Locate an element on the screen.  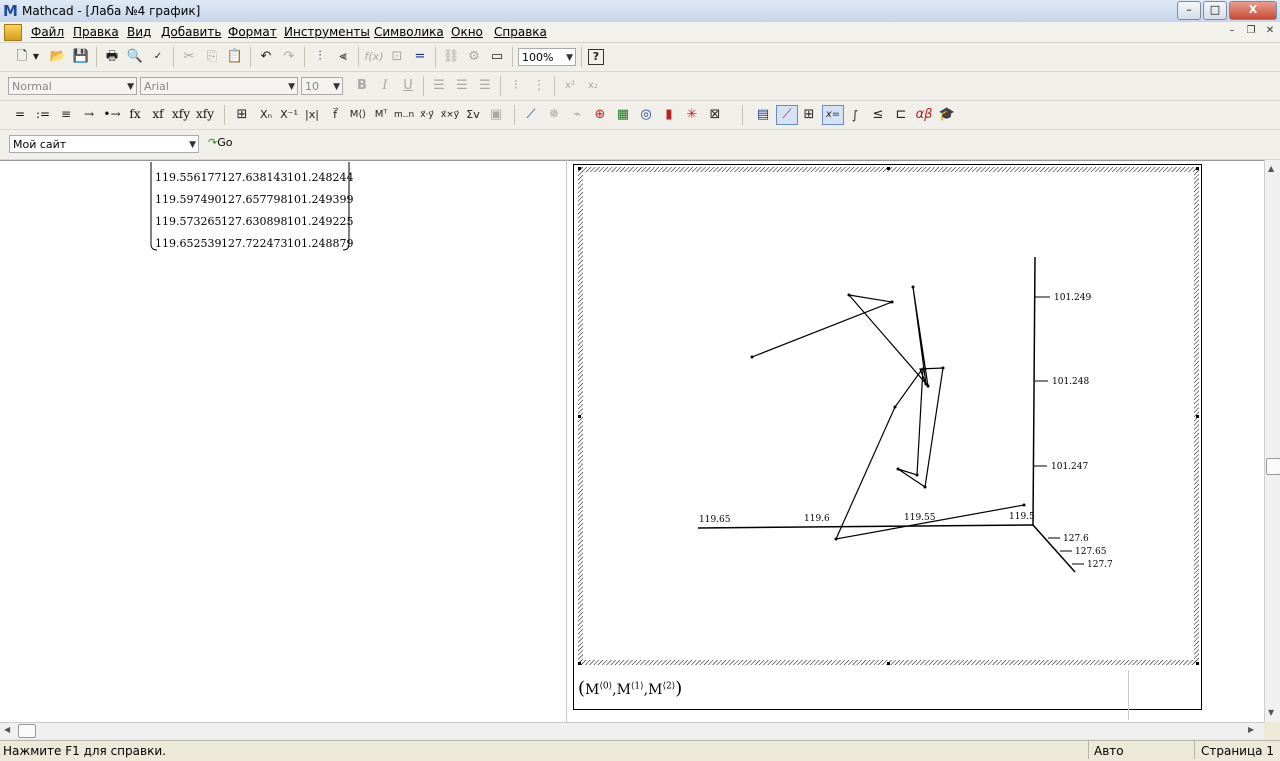
vector-sum-icon: Σv is located at coordinates (473, 115).